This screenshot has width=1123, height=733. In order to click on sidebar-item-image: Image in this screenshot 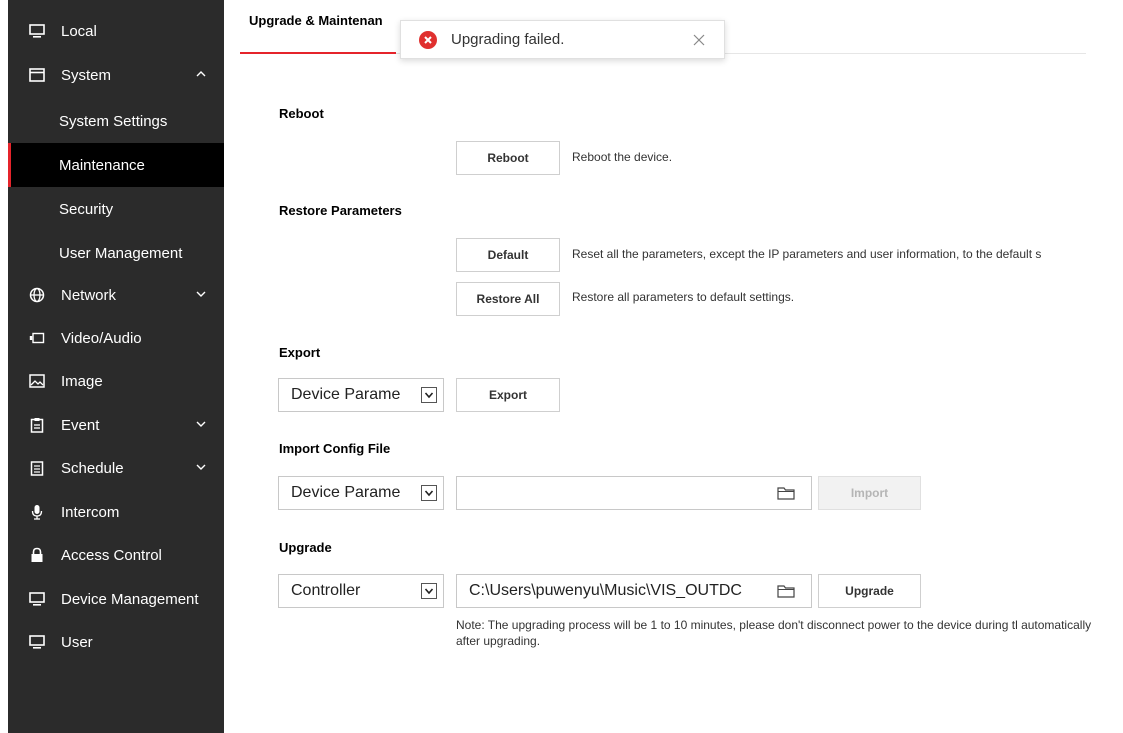, I will do `click(116, 381)`.